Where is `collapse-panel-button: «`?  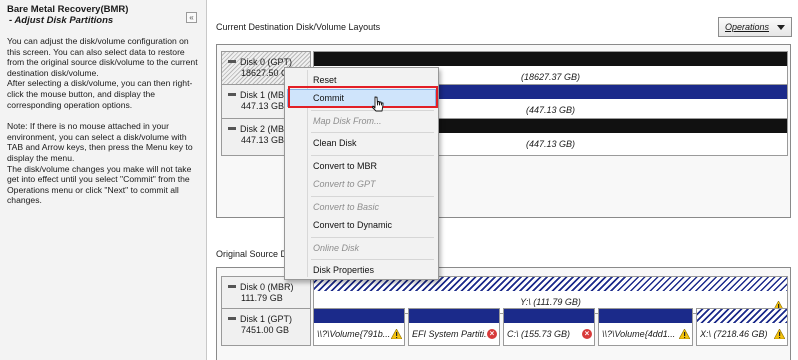
collapse-panel-button: « is located at coordinates (191, 17).